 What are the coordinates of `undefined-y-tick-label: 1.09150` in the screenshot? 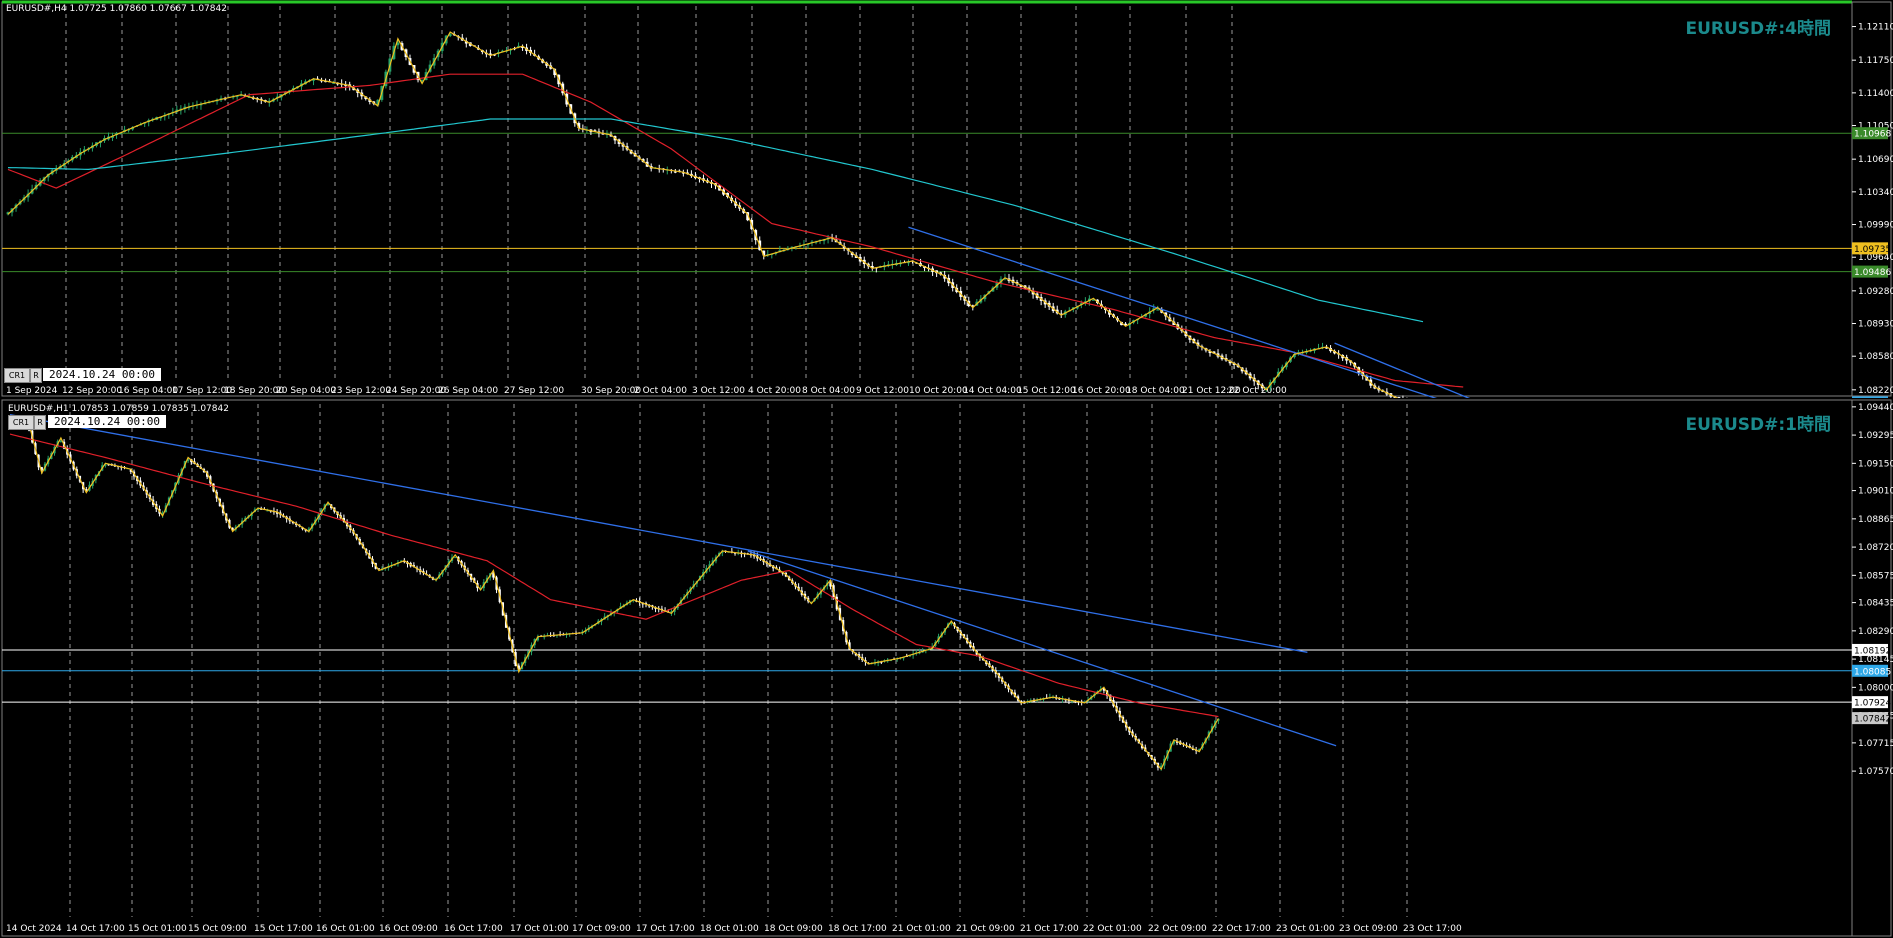 It's located at (1875, 464).